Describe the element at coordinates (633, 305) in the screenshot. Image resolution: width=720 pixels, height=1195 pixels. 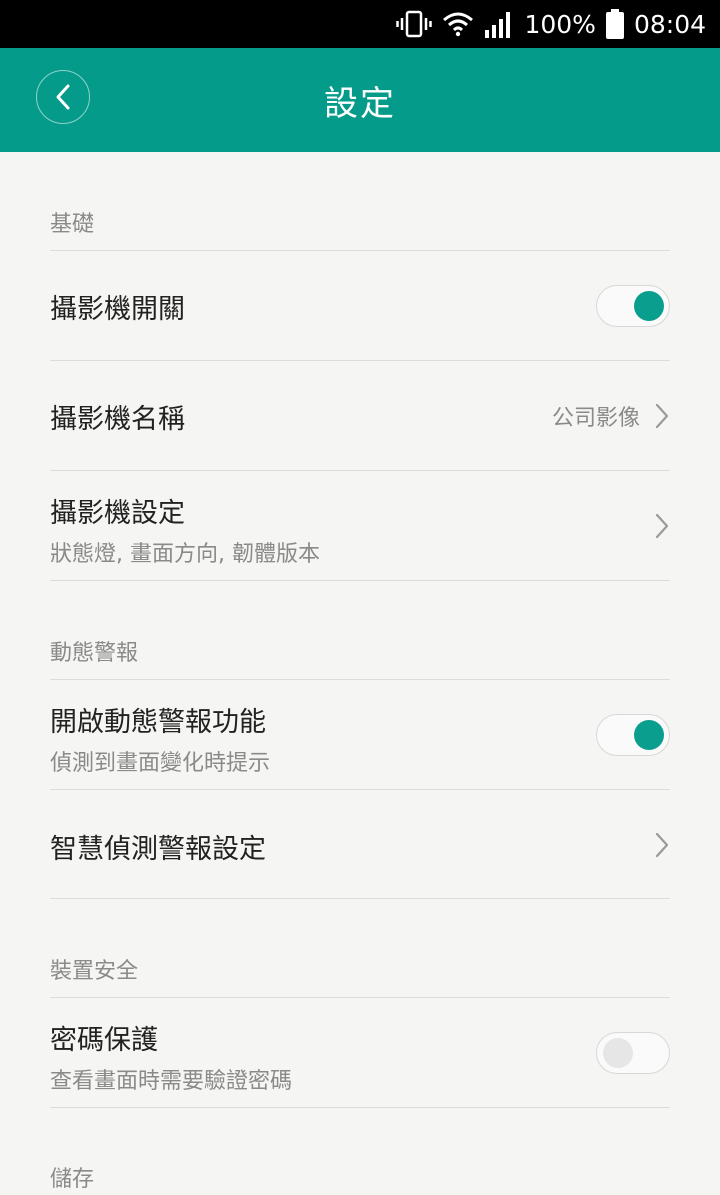
I see `camera-switch-toggle` at that location.